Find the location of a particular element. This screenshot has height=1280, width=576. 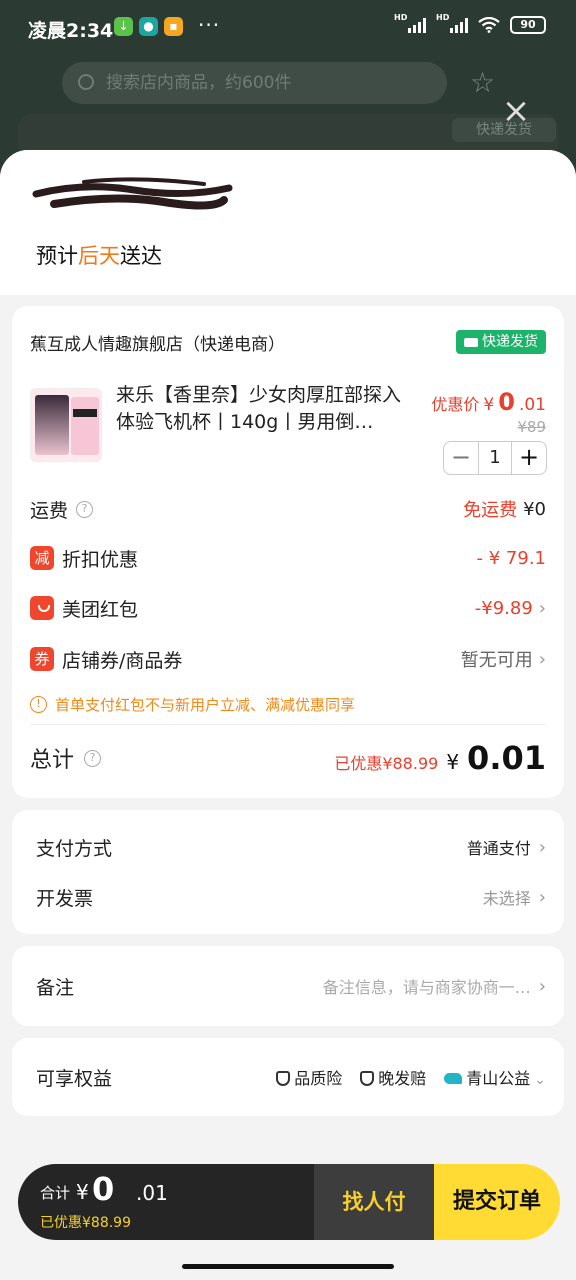

status-bar: 凌晨2:34 ↓ ● ▪ ··· HD HD 90 is located at coordinates (288, 28).